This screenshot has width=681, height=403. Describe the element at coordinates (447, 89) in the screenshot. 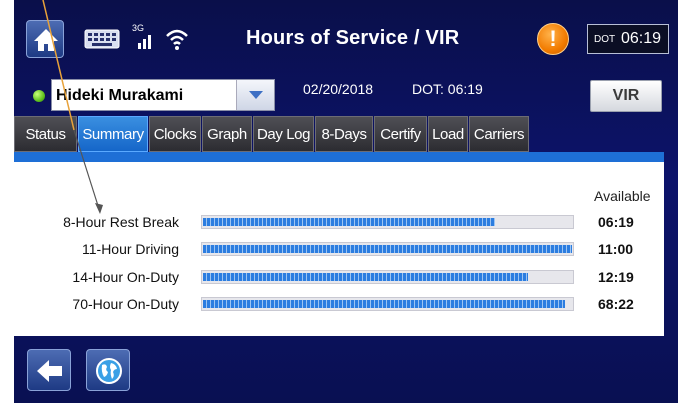

I see `dot-info: DOT: 06:19` at that location.